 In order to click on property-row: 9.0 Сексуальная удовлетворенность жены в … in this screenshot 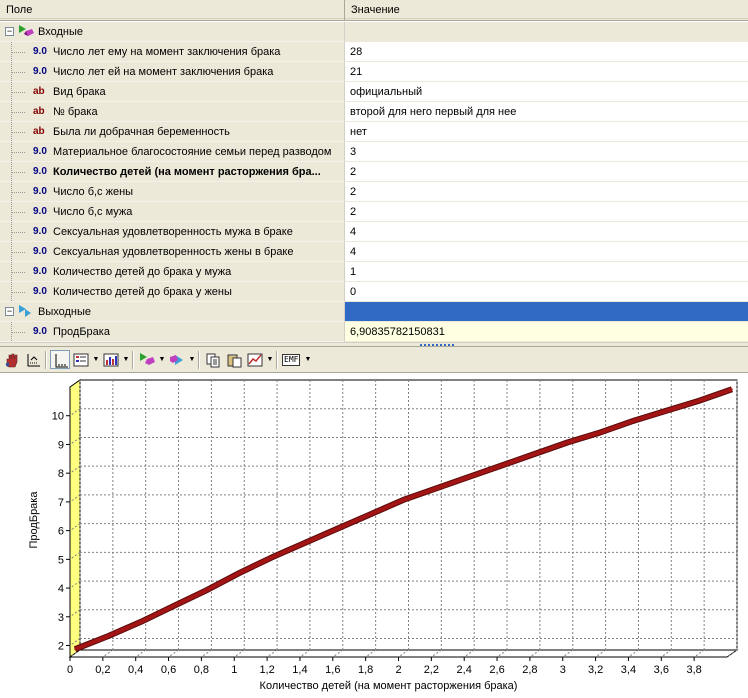, I will do `click(374, 252)`.